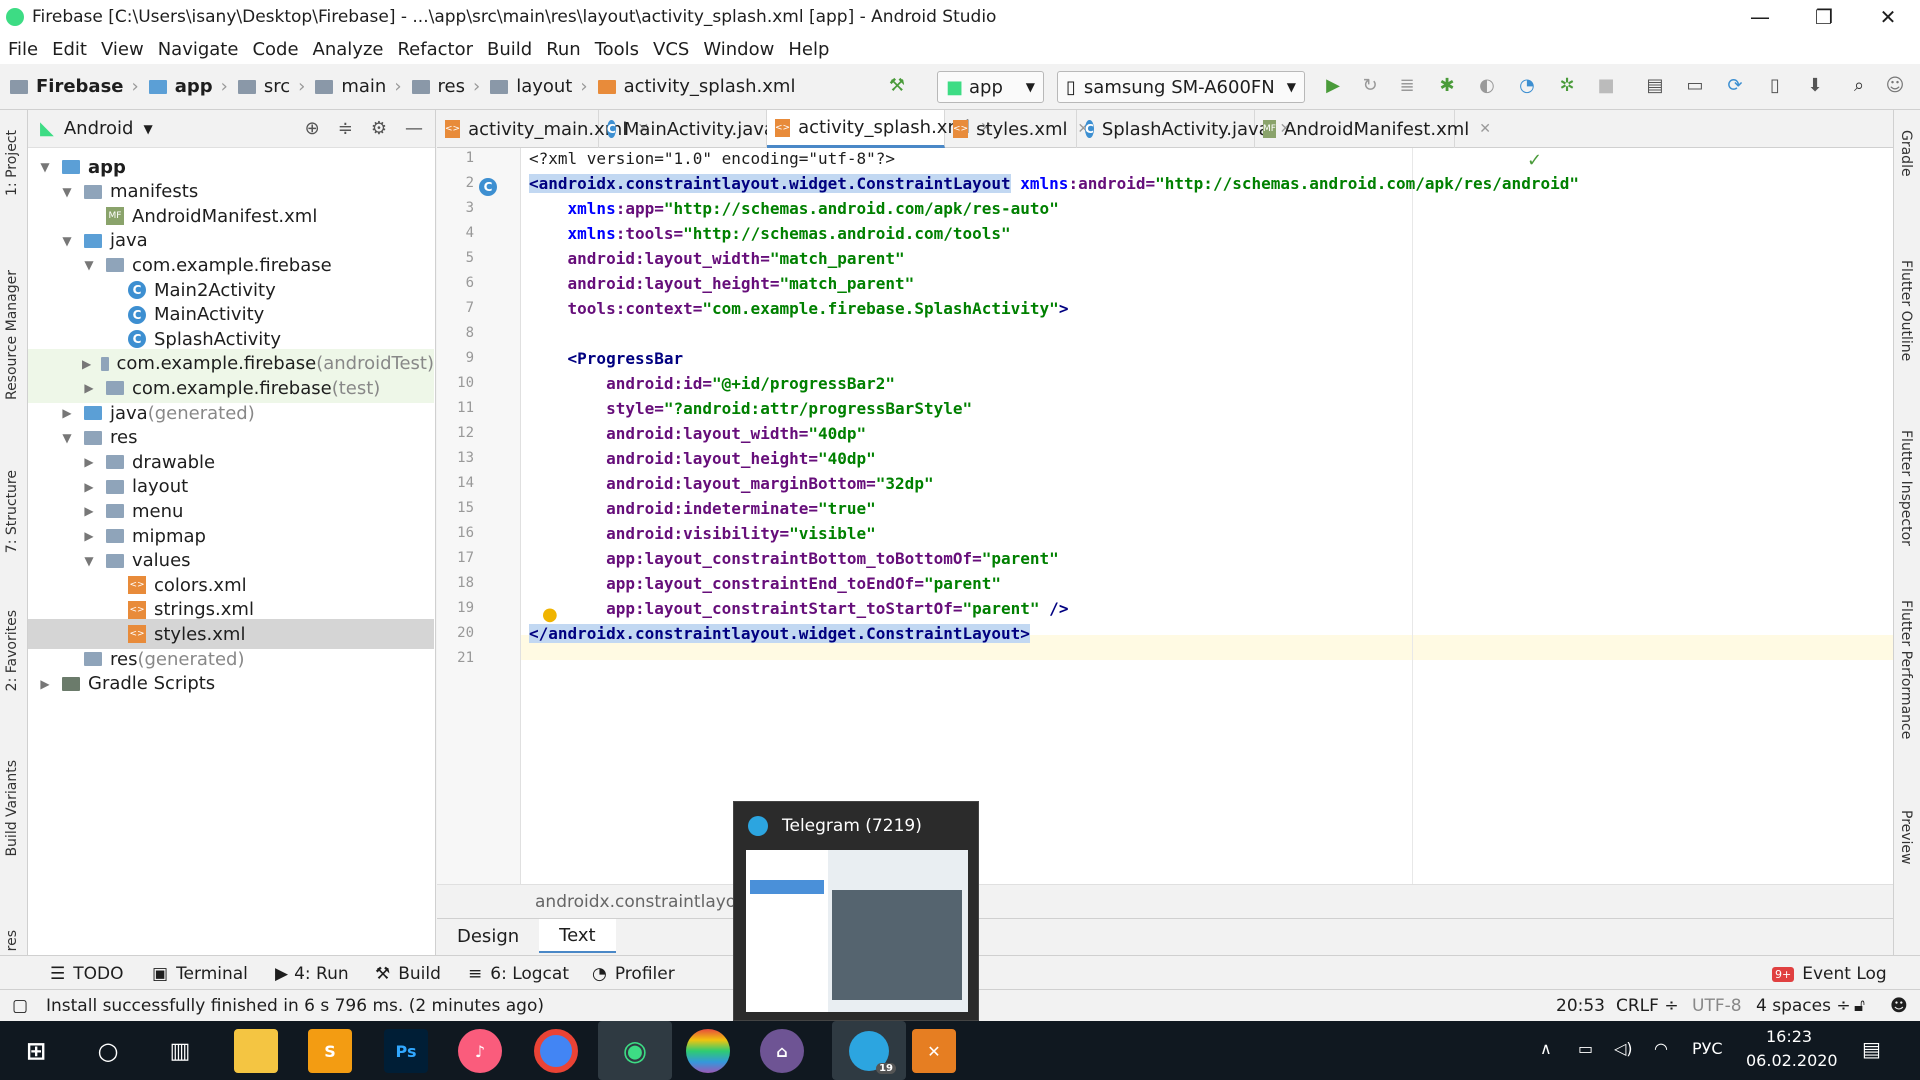 The height and width of the screenshot is (1080, 1920). Describe the element at coordinates (480, 1051) in the screenshot. I see `itunes-icon: ♪` at that location.